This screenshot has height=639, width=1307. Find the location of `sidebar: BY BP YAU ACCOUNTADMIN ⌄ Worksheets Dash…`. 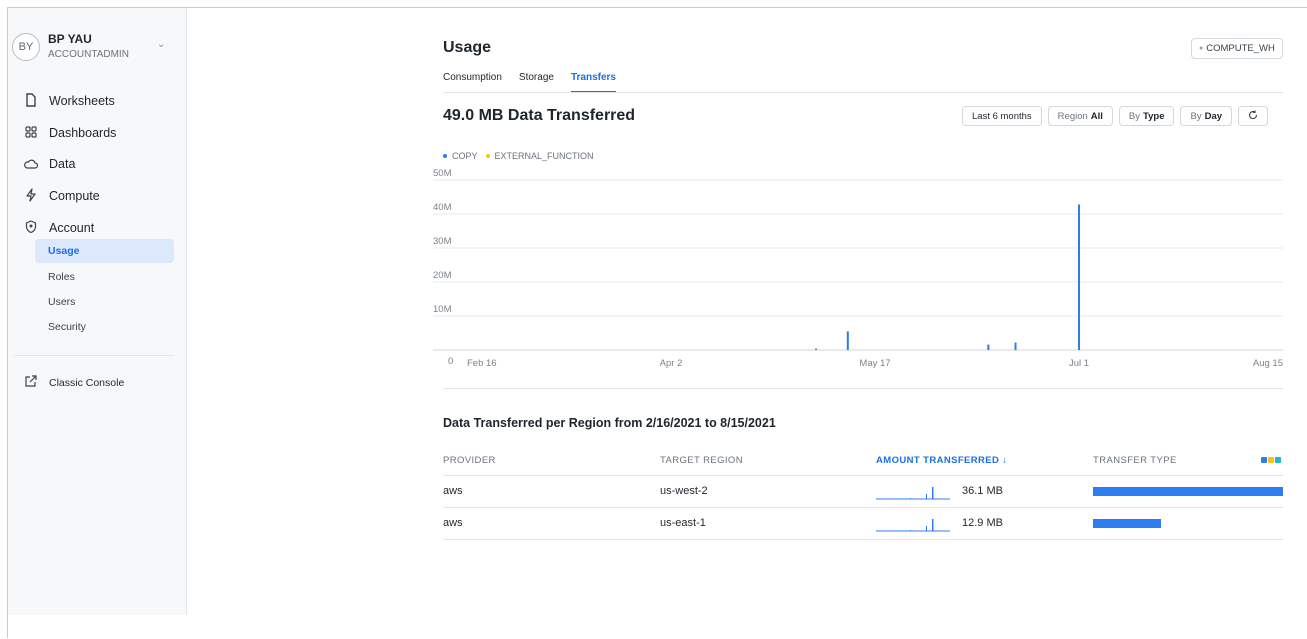

sidebar: BY BP YAU ACCOUNTADMIN ⌄ Worksheets Dash… is located at coordinates (97, 311).